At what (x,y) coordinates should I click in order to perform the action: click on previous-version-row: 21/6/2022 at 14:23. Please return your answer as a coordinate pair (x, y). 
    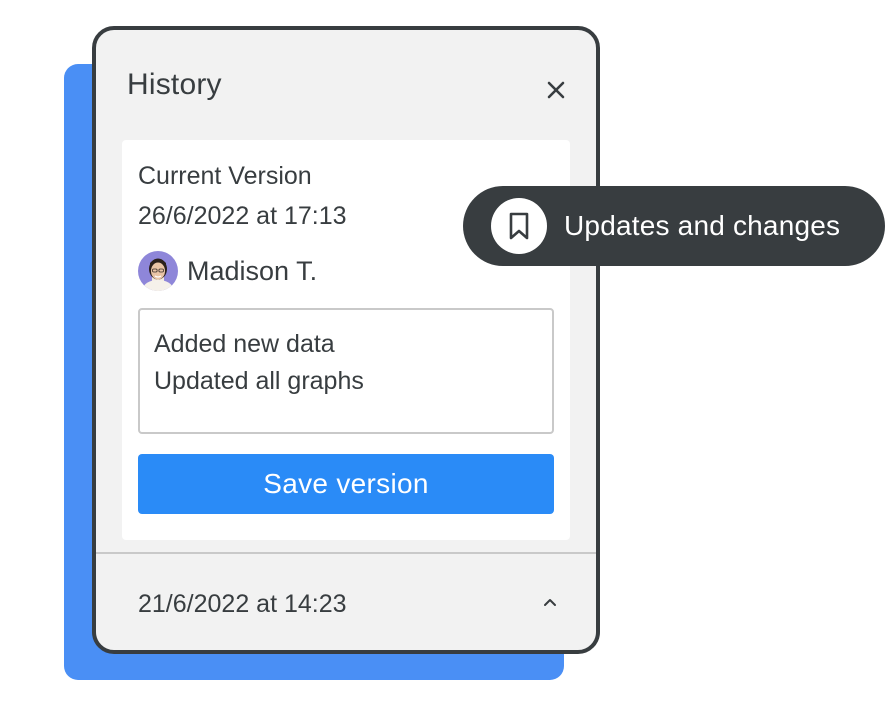
    Looking at the image, I should click on (346, 602).